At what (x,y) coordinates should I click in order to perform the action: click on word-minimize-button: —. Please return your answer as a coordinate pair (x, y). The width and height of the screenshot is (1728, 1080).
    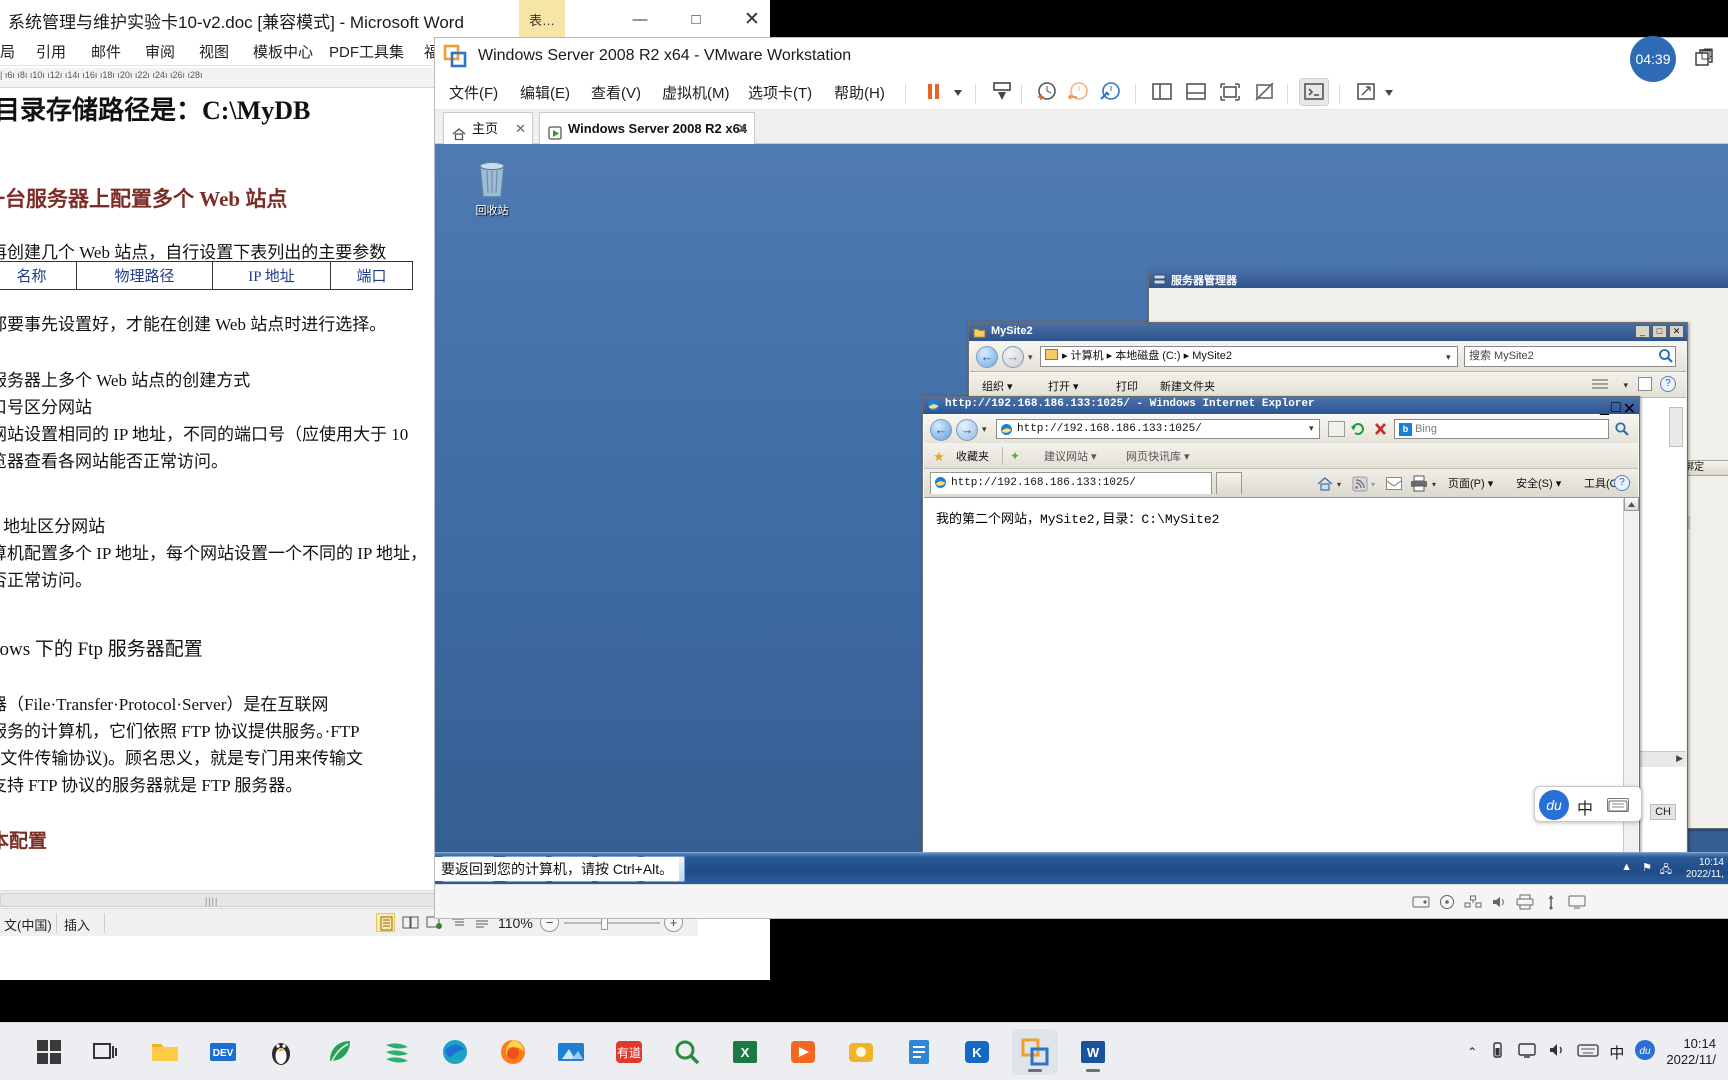
    Looking at the image, I should click on (640, 20).